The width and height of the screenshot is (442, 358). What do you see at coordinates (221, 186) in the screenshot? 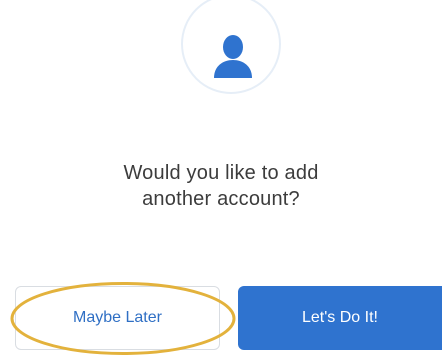
I see `add-account-prompt: Would you like to add another account?` at bounding box center [221, 186].